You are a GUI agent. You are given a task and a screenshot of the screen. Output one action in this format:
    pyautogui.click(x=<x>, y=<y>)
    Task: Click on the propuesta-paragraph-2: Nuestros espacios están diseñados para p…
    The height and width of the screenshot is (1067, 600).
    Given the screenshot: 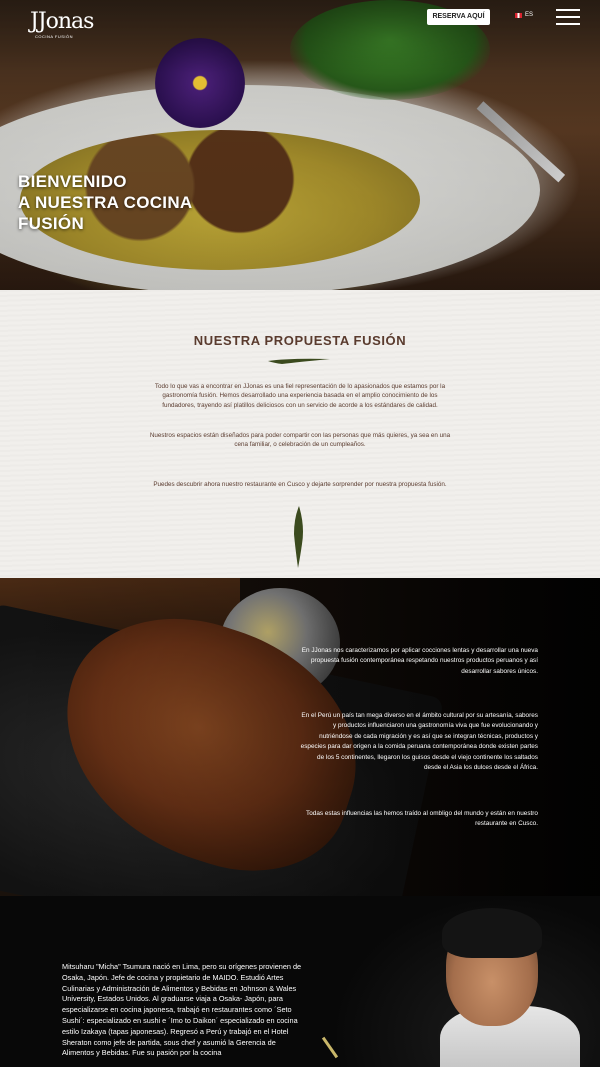 What is the action you would take?
    pyautogui.click(x=300, y=440)
    